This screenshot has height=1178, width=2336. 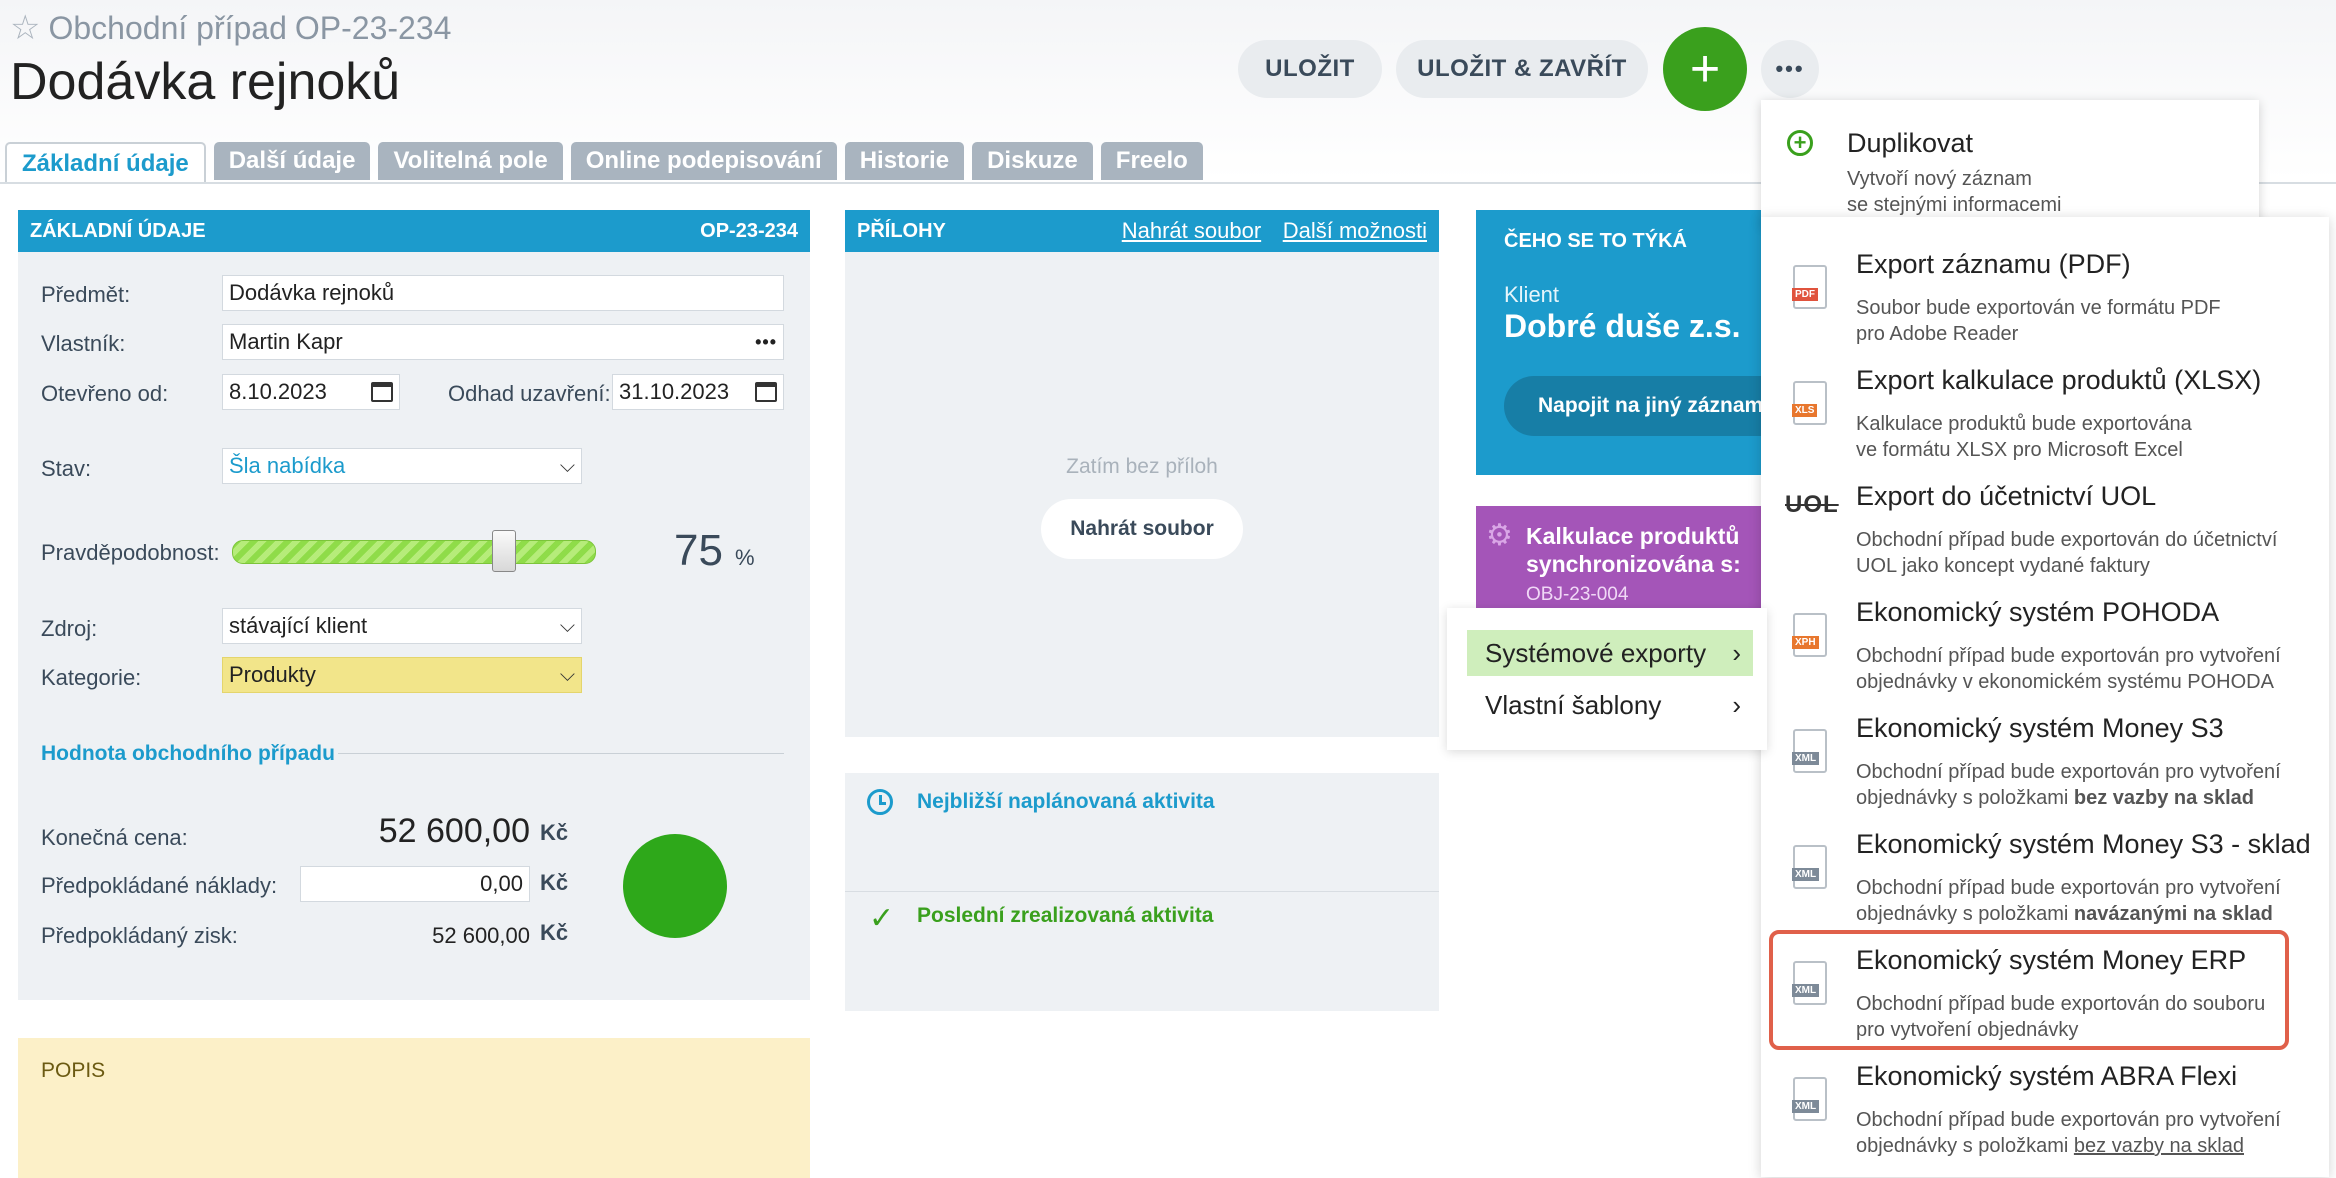 What do you see at coordinates (1736, 704) in the screenshot?
I see `chevron-right-icon: ›` at bounding box center [1736, 704].